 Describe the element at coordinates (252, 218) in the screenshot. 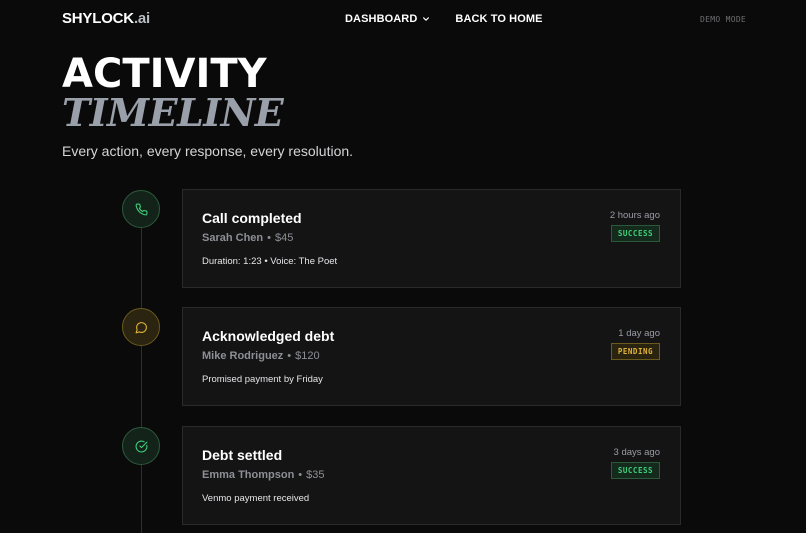

I see `card-title: Call completed` at that location.